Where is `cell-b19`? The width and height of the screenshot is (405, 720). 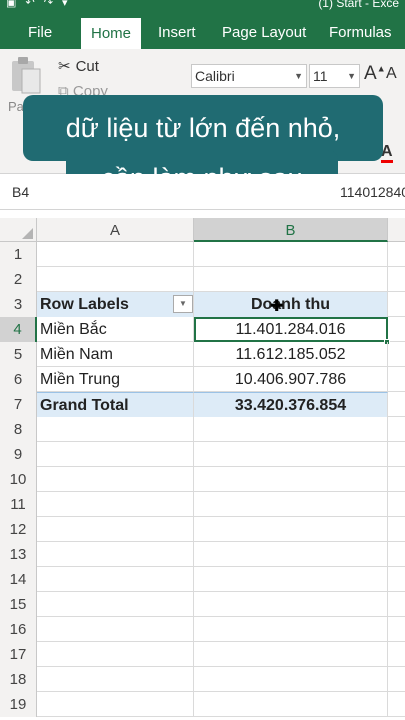
cell-b19 is located at coordinates (291, 704).